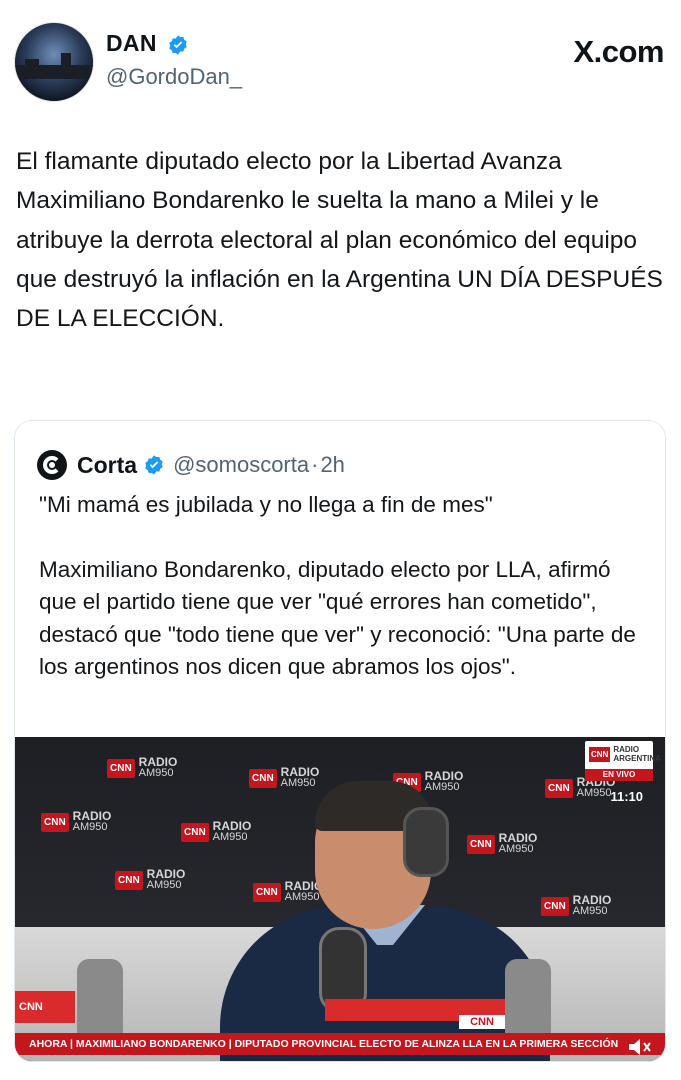 The image size is (681, 1080). I want to click on live-badge: CNN RADIO ARGENTINA EN VIVO, so click(623, 761).